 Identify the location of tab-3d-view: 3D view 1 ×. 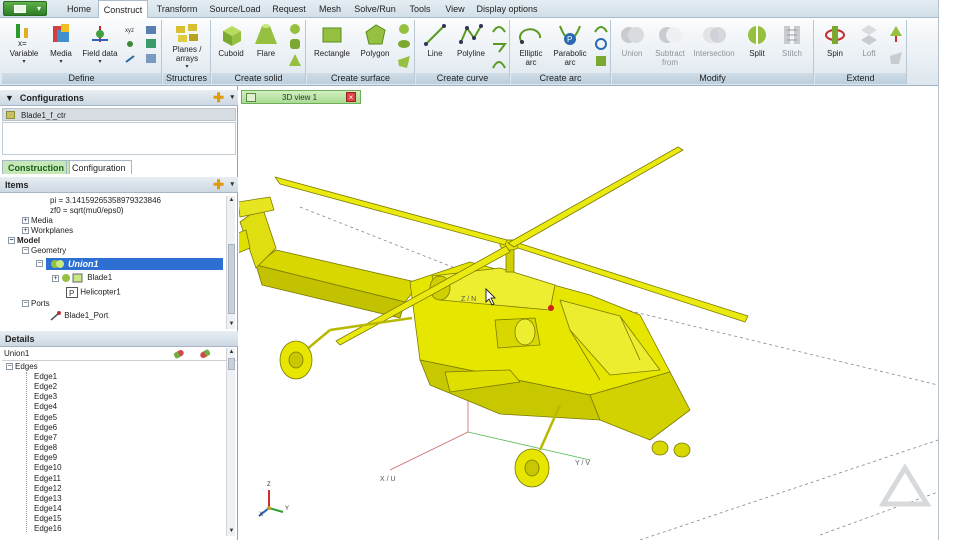
(301, 97).